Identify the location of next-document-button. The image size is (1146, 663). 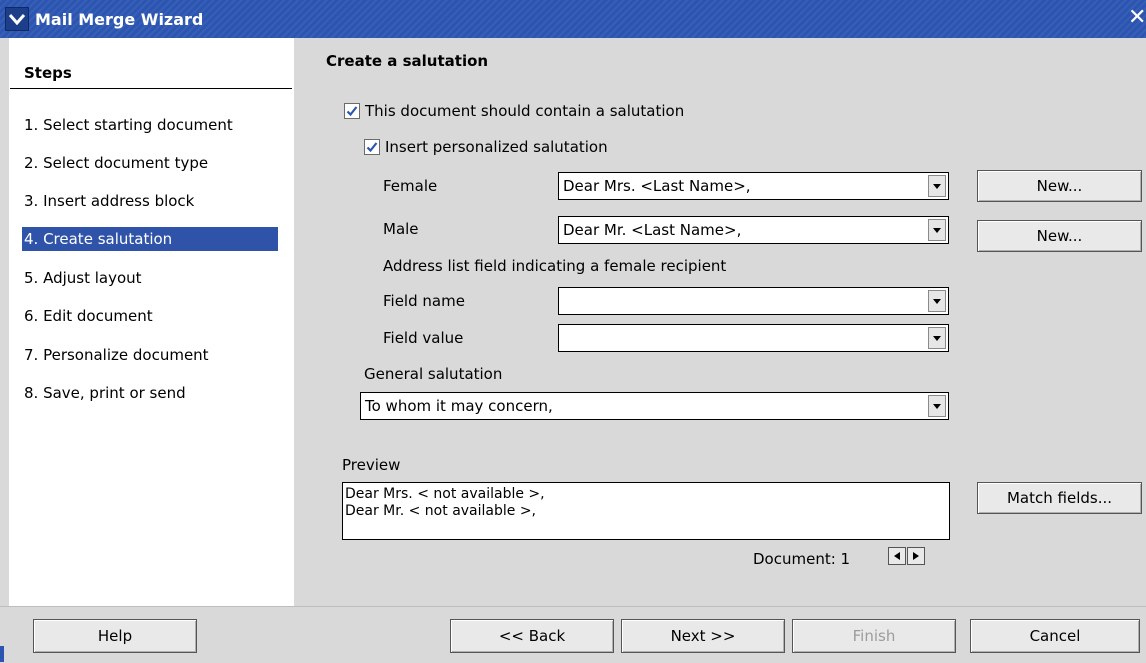
(916, 556).